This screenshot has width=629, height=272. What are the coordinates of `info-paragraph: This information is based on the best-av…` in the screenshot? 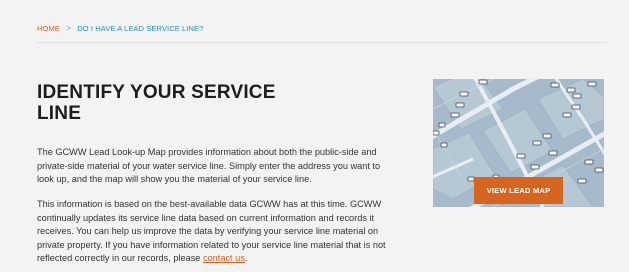 It's located at (217, 232).